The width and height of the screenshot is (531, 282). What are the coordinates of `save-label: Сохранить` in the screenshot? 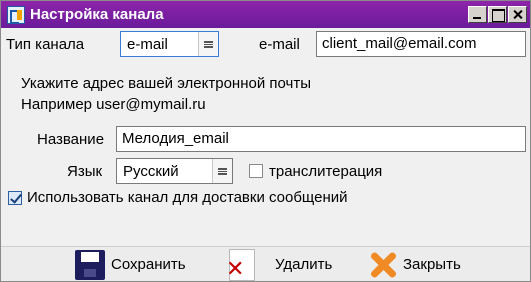 It's located at (148, 264).